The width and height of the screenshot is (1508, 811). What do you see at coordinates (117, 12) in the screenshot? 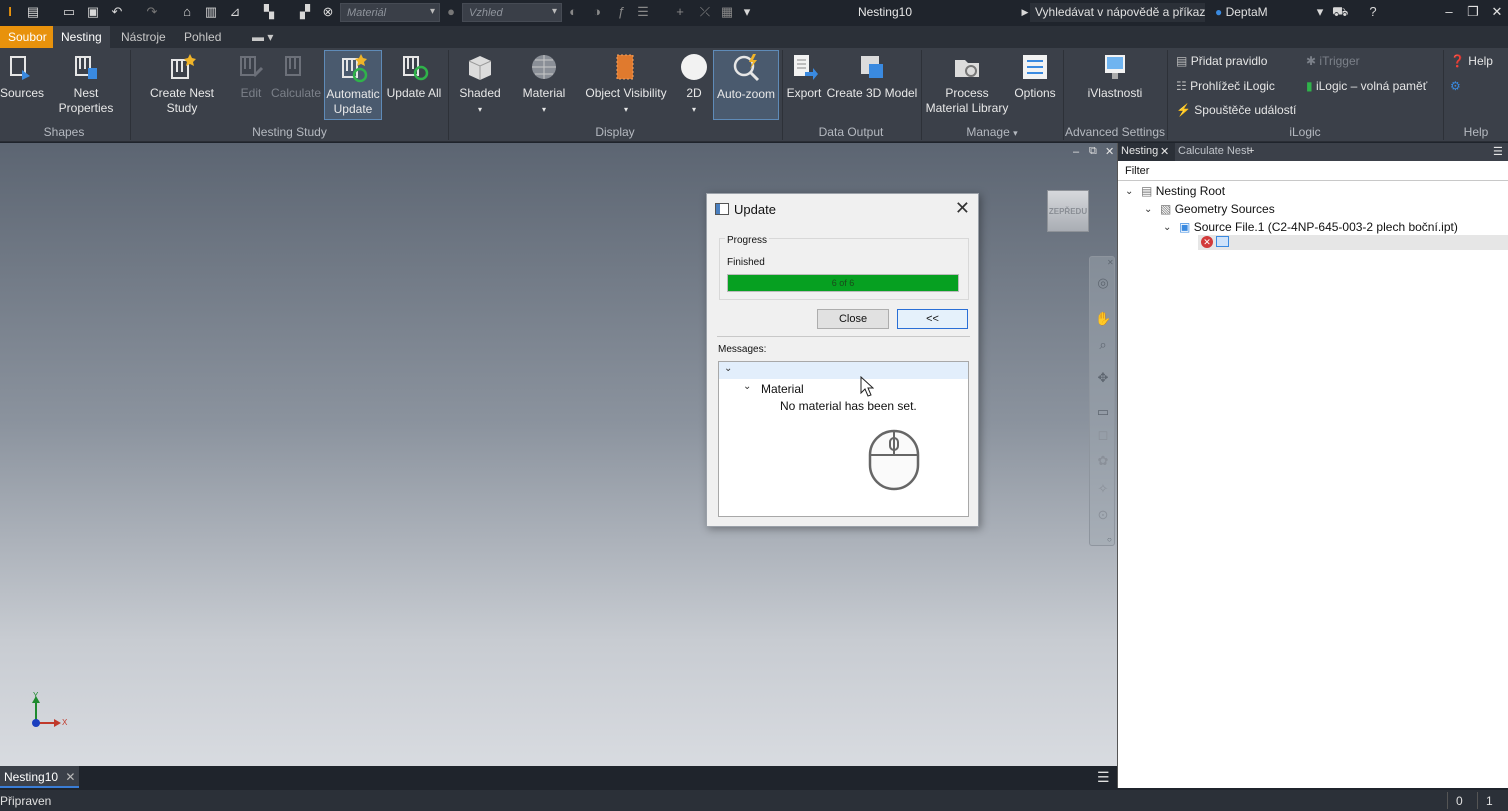
I see `undo-icon: ↶` at bounding box center [117, 12].